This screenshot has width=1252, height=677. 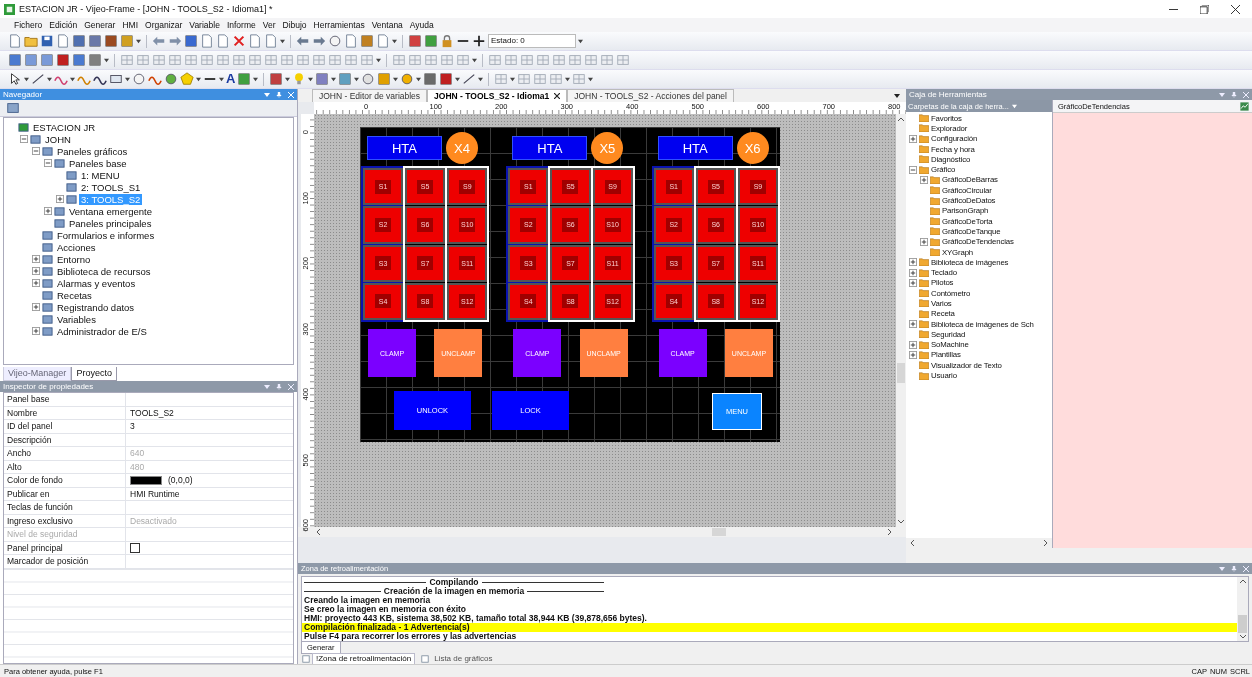 What do you see at coordinates (269, 25) in the screenshot?
I see `menubar-entry: Ver` at bounding box center [269, 25].